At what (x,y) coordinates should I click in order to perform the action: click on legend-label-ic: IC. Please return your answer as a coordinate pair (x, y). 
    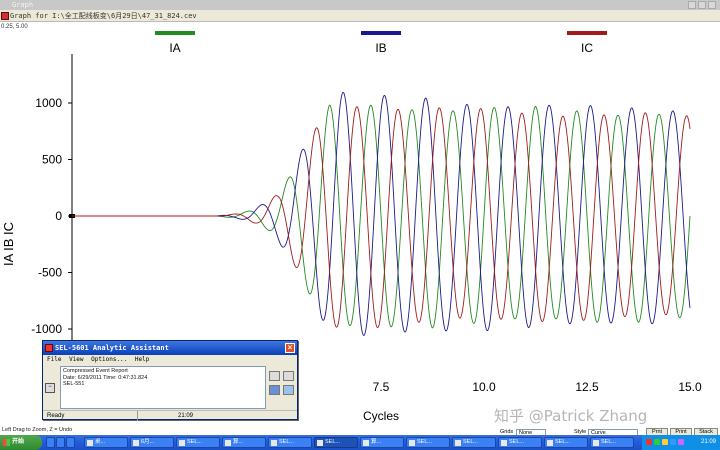
    Looking at the image, I should click on (587, 48).